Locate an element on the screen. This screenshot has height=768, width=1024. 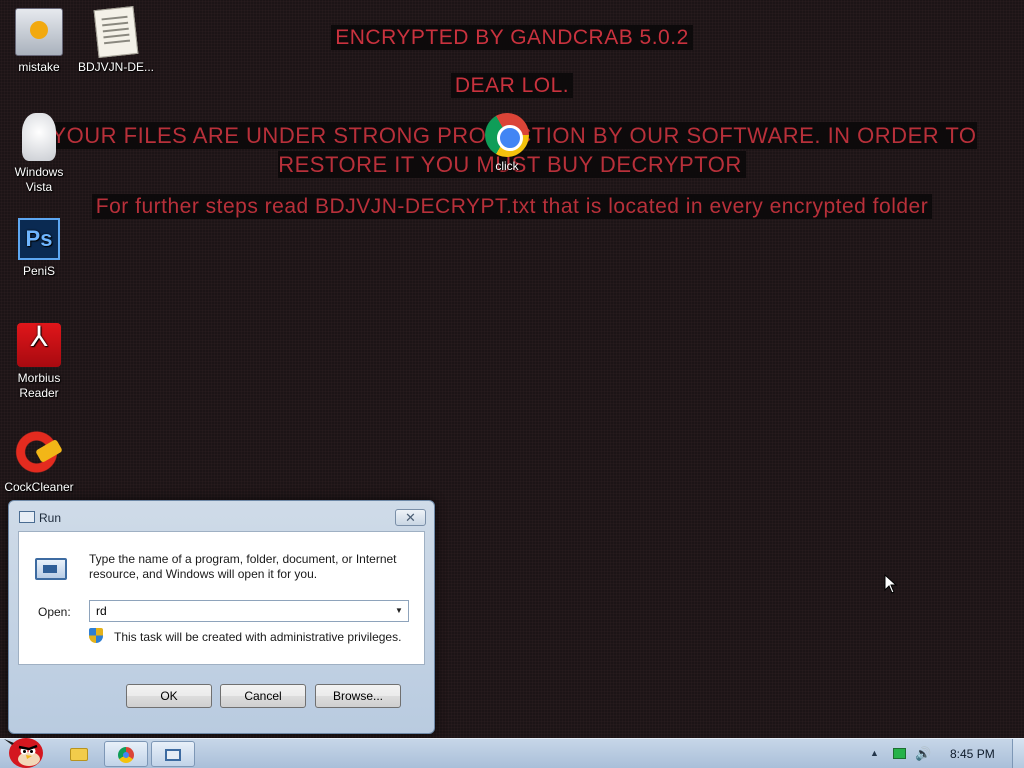
desktop-icon-pdf-reader: Morbius Reader is located at coordinates (39, 362).